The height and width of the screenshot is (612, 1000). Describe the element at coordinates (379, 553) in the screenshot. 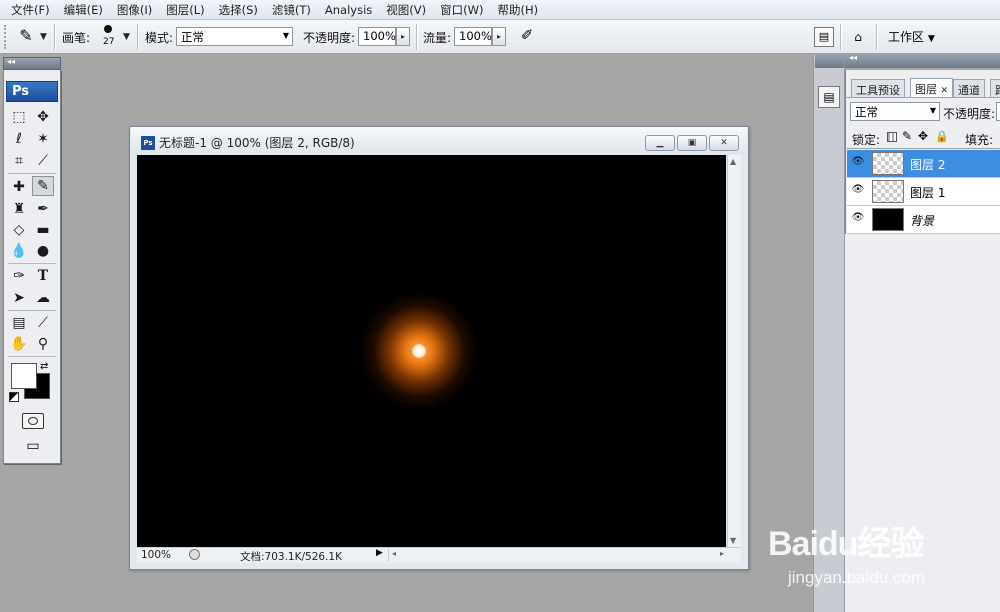

I see `status-menu-arrow-icon: ▶` at that location.